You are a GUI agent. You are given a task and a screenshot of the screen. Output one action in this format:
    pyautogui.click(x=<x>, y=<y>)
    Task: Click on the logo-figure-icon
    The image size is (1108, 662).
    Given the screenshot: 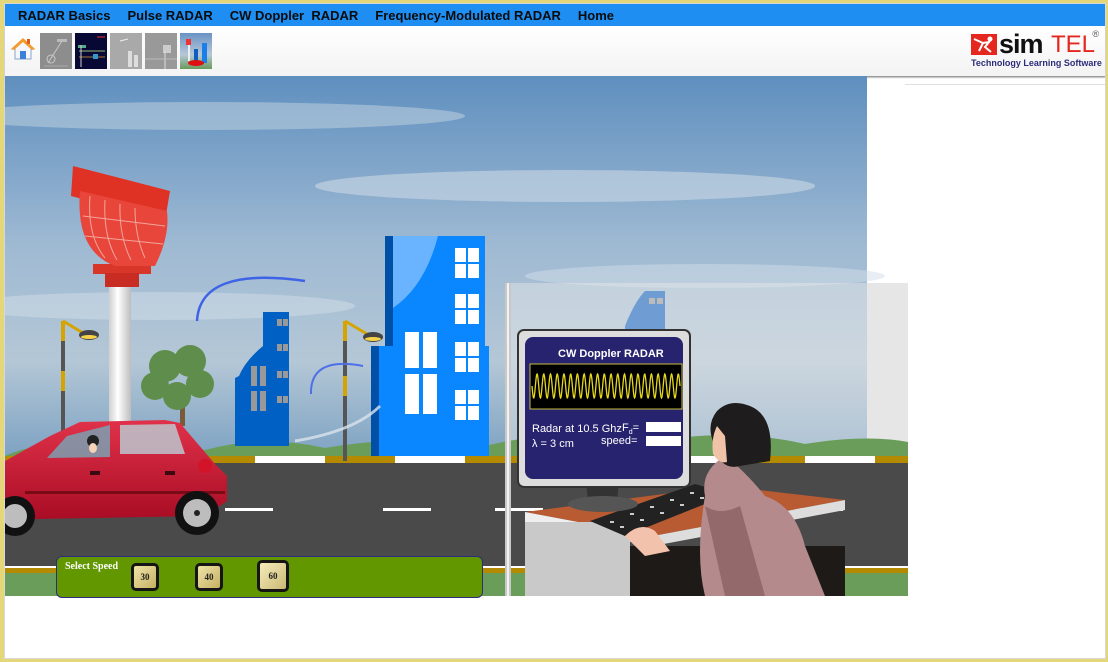 What is the action you would take?
    pyautogui.click(x=984, y=44)
    